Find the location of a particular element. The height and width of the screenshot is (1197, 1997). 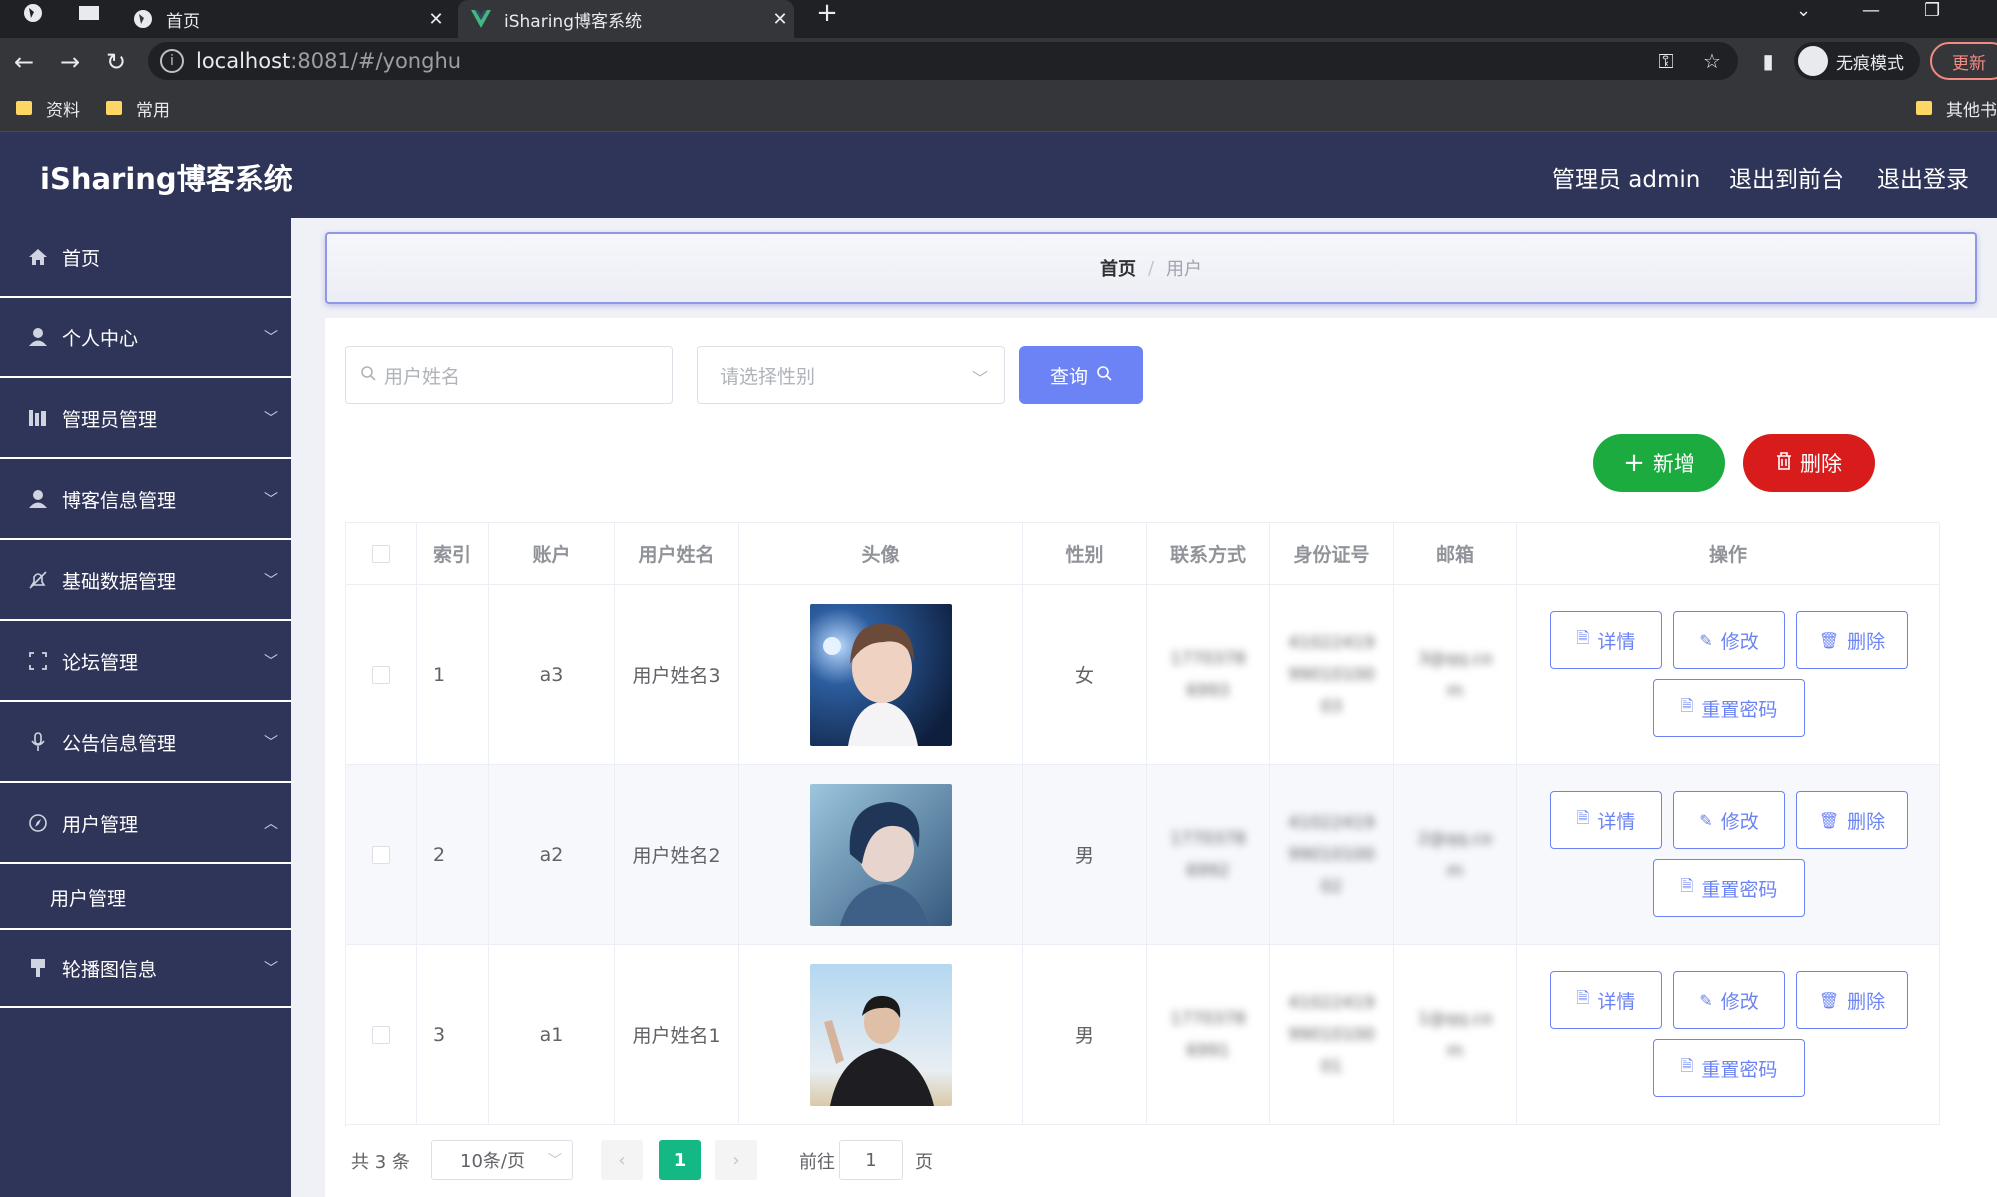

info-icon: i is located at coordinates (172, 61).